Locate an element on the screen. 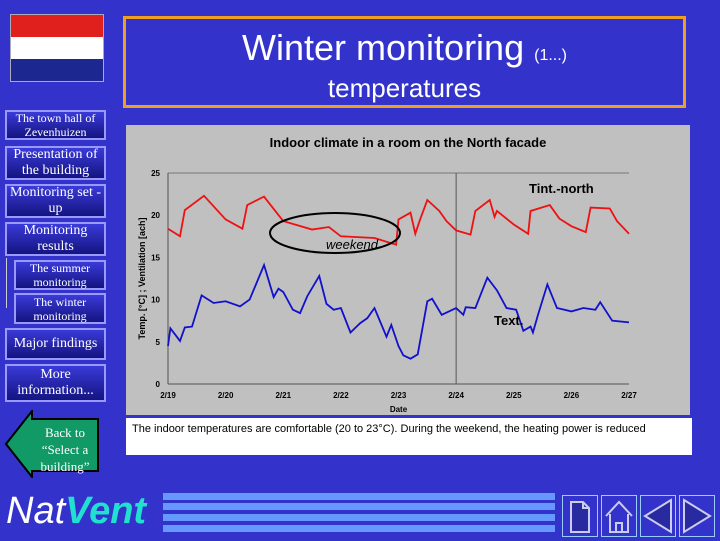  x-tick-label: 2/27 is located at coordinates (629, 395).